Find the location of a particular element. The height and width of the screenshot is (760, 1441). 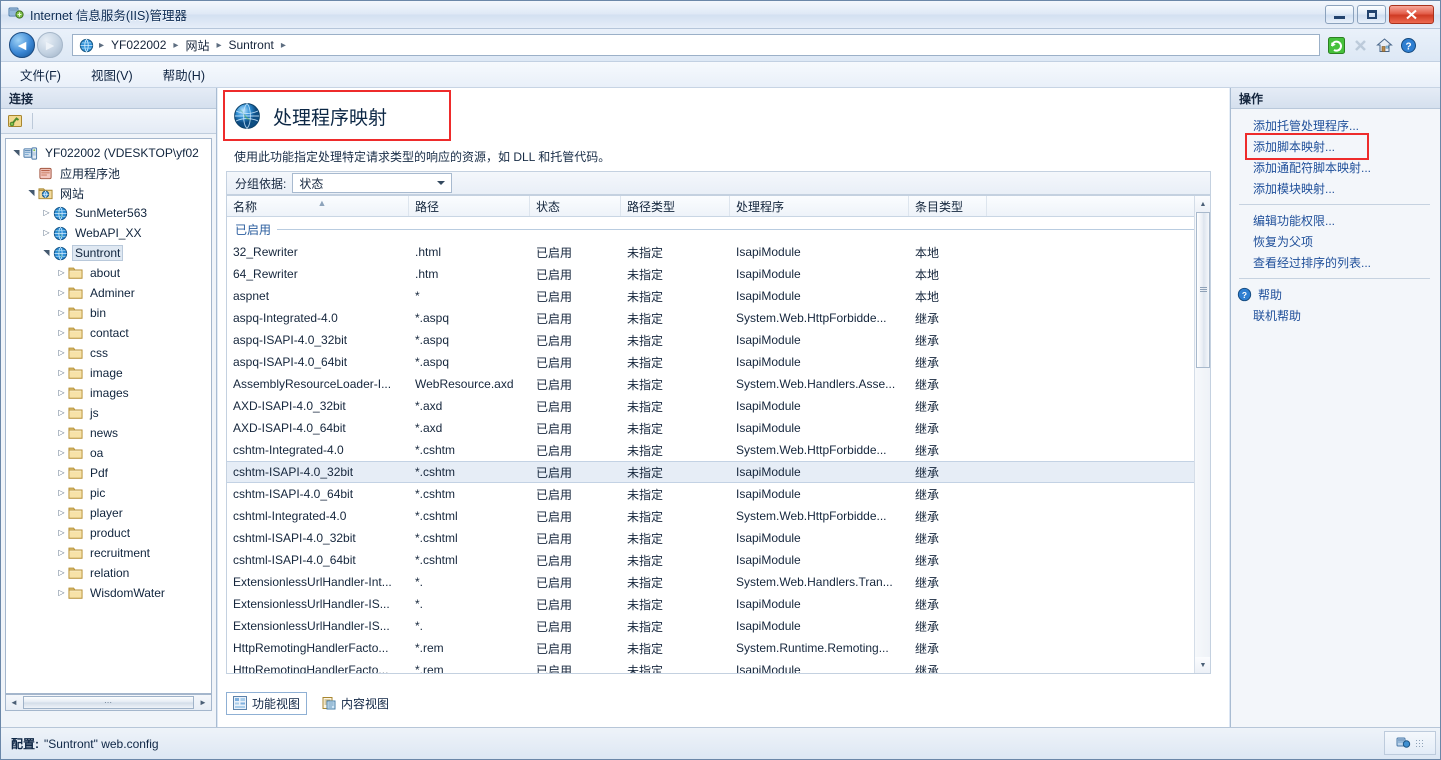

list-vscroll-thumb is located at coordinates (1203, 290).